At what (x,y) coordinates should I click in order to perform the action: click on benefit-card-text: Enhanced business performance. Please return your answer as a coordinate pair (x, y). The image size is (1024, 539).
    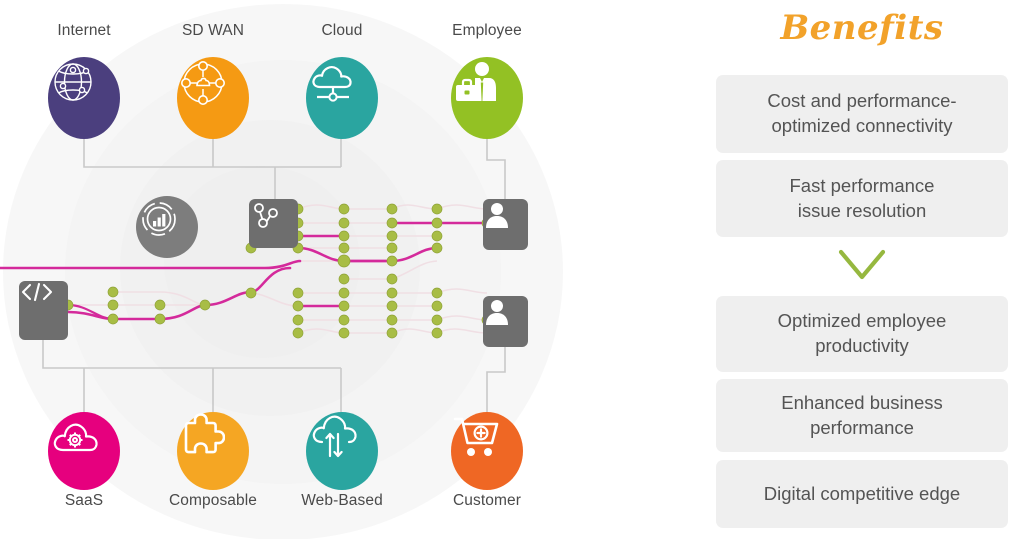
    Looking at the image, I should click on (862, 414).